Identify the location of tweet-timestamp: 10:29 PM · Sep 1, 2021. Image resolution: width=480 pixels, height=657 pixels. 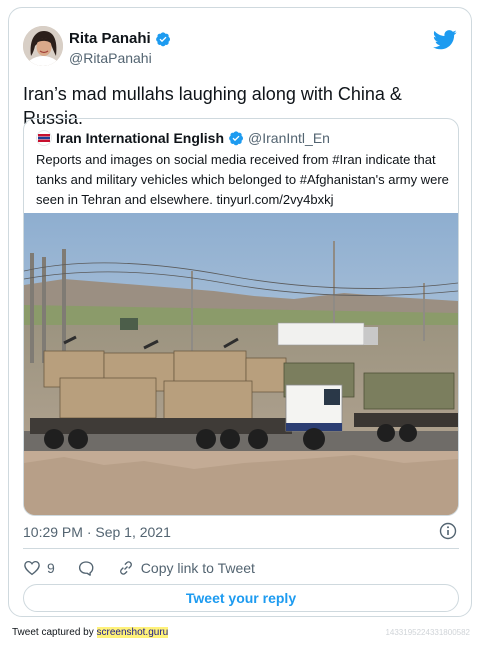
(97, 532).